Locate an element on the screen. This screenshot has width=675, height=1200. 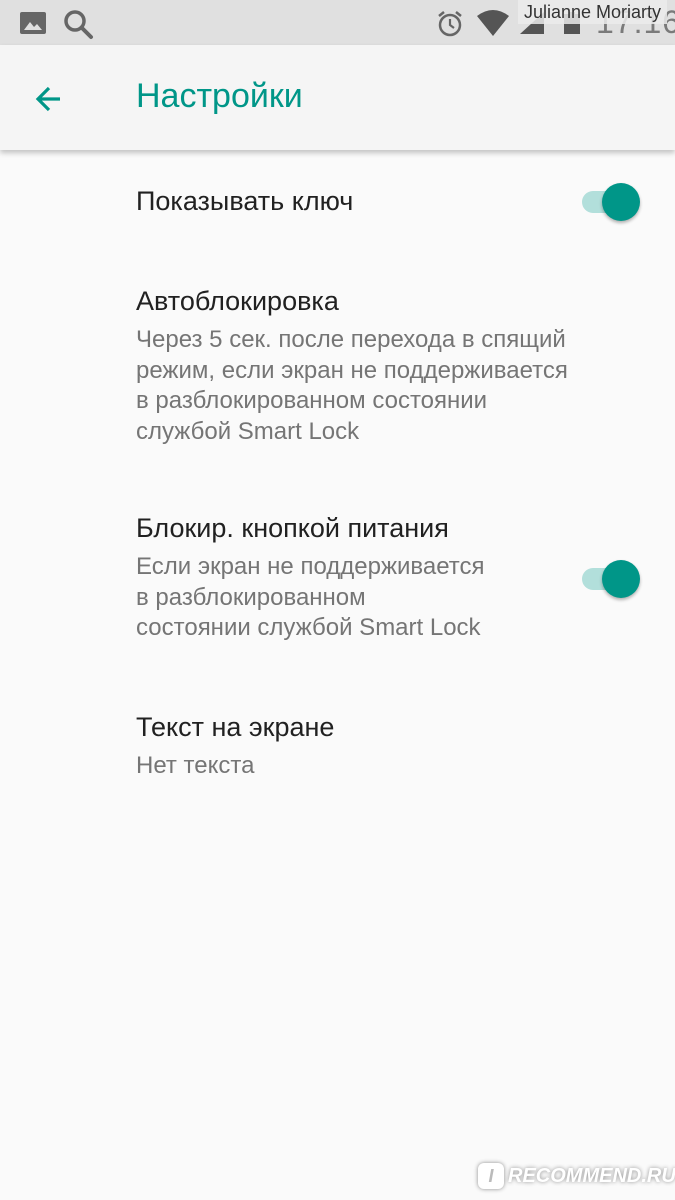
setting-summary: Нет текста is located at coordinates (195, 765).